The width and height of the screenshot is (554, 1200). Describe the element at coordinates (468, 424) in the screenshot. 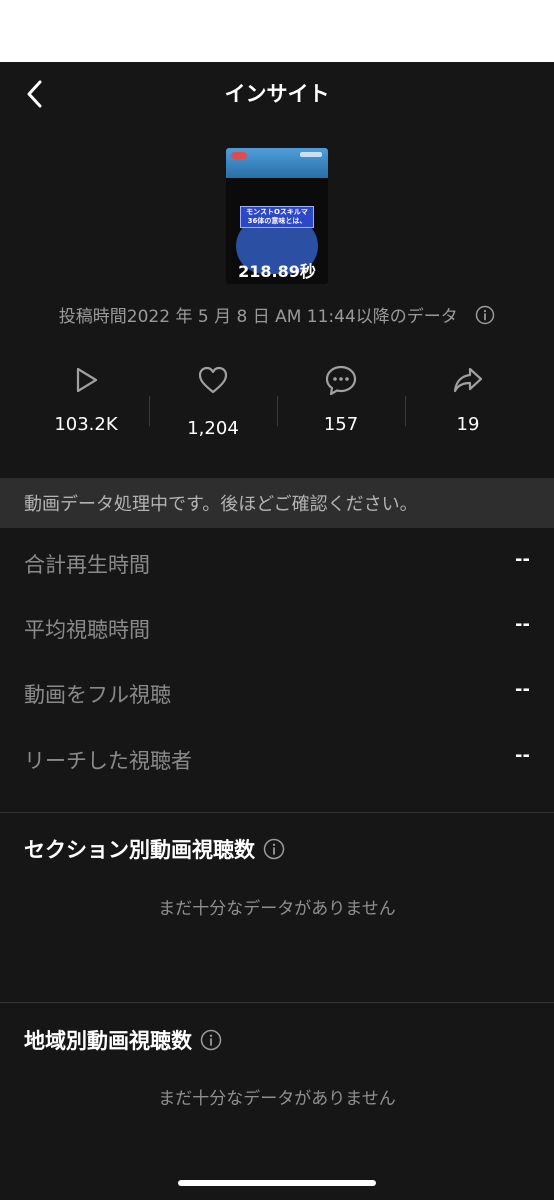

I see `shares-count: 19` at that location.